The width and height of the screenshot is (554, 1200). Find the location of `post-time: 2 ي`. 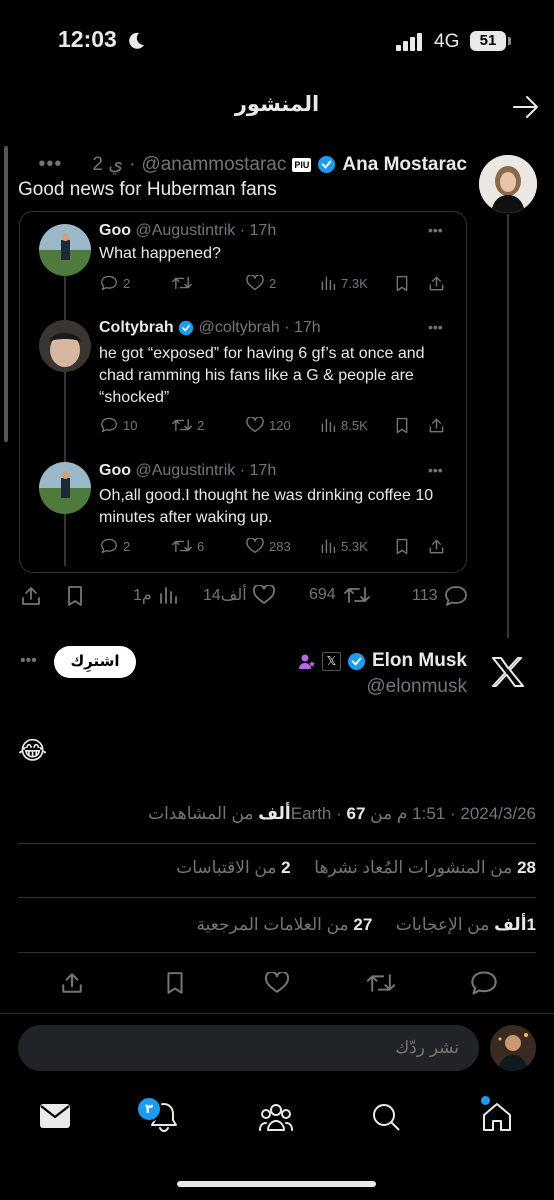

post-time: 2 ي is located at coordinates (108, 164).